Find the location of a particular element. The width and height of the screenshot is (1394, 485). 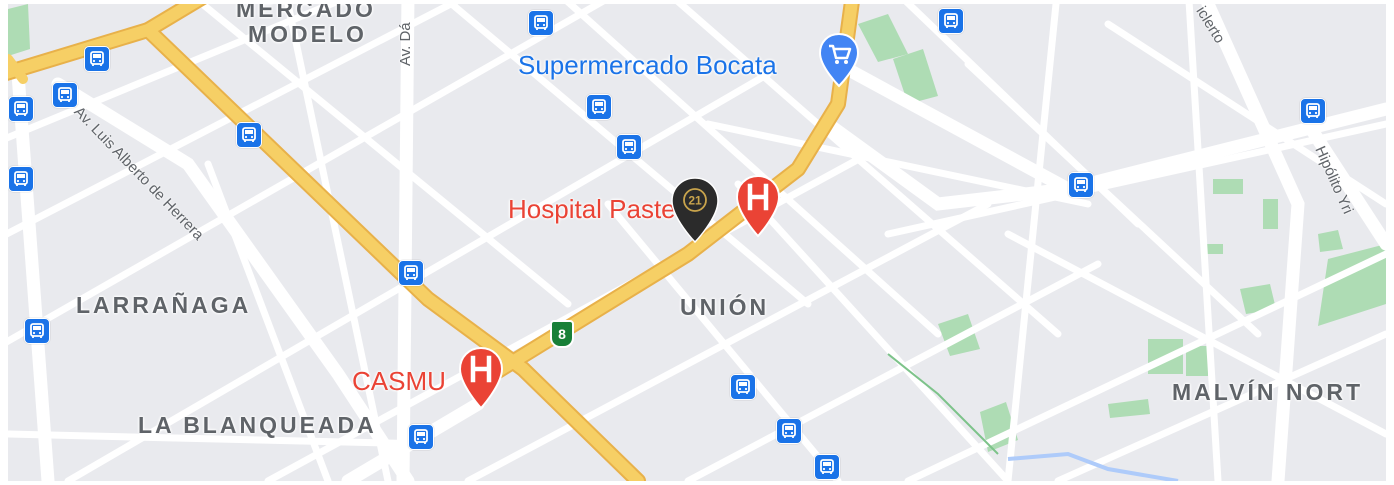

marker-badge: 21 is located at coordinates (695, 201).